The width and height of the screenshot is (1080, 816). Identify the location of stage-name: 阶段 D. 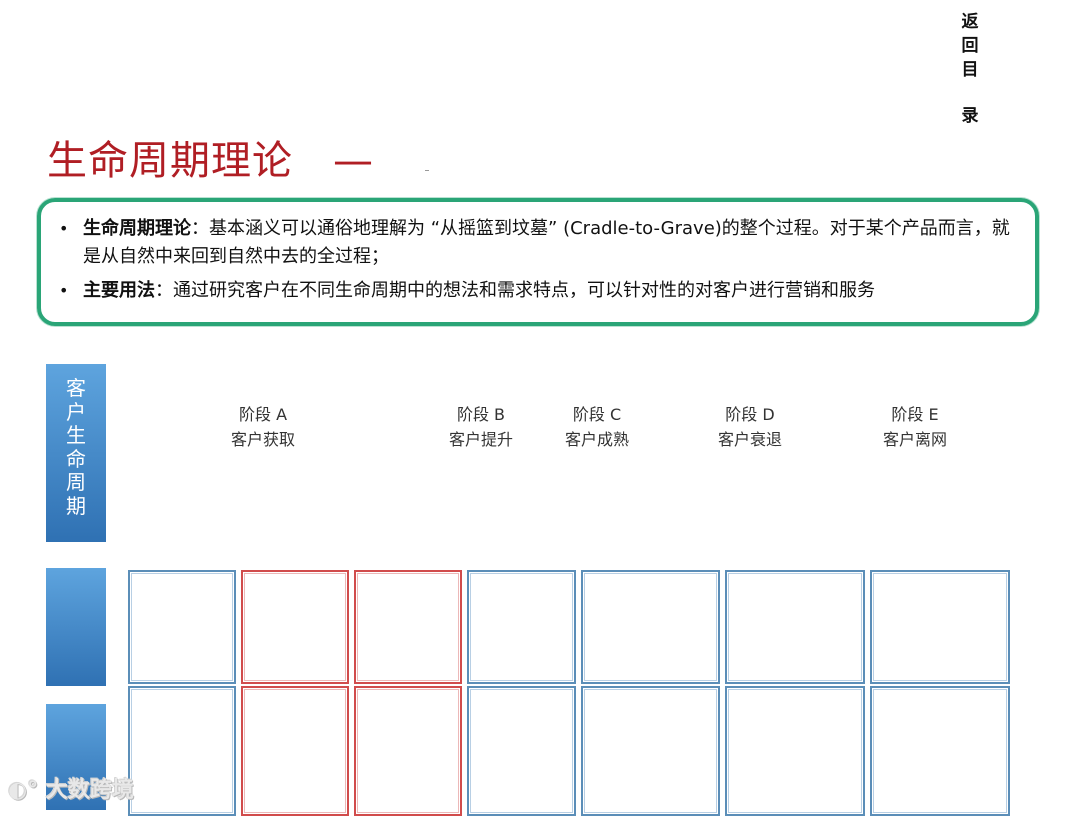
(750, 414).